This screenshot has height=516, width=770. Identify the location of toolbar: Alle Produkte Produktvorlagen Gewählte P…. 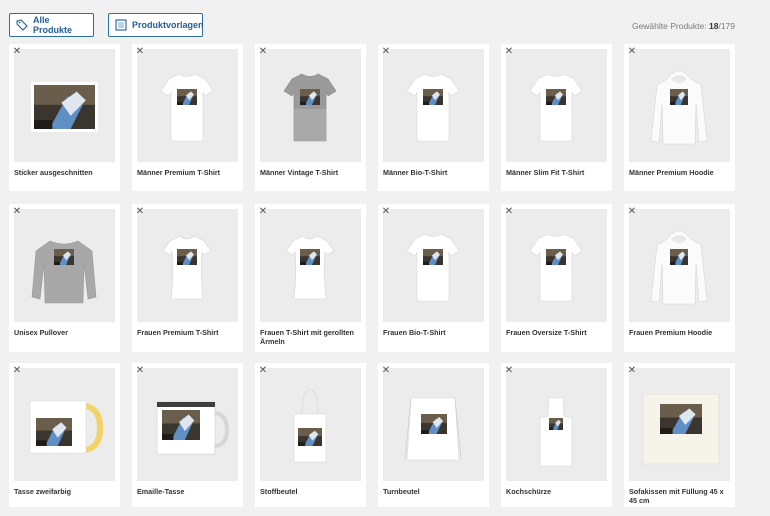
(385, 22).